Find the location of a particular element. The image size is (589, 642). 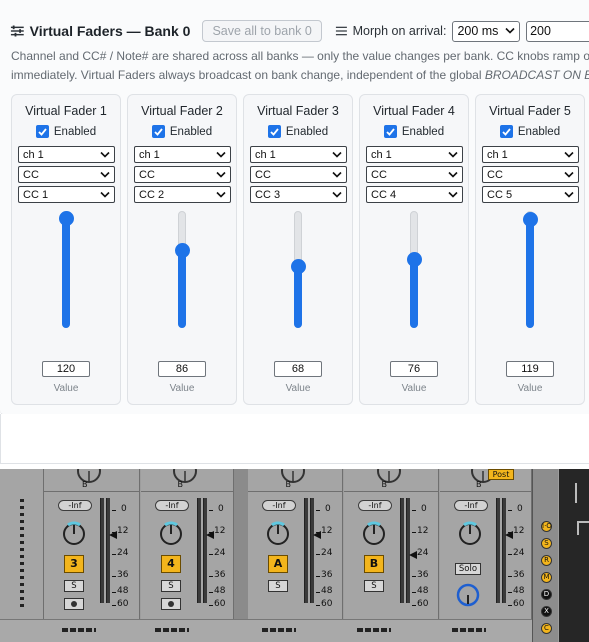

mixer-channel-strip: B -Inf 3 S 0 12 24 36 48 60 is located at coordinates (92, 555).